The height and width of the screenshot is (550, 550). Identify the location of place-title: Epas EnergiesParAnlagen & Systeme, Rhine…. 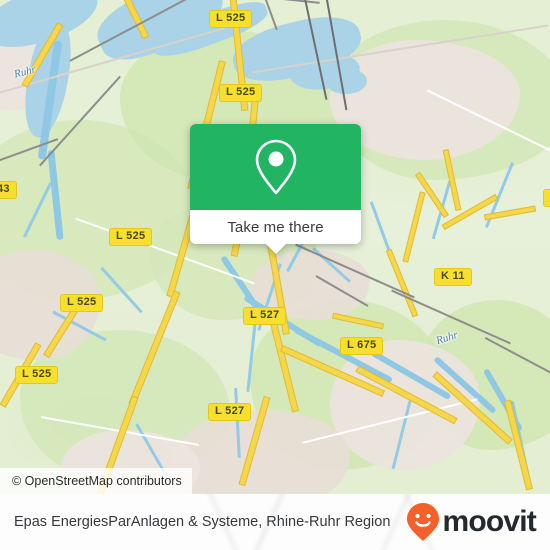
(202, 521).